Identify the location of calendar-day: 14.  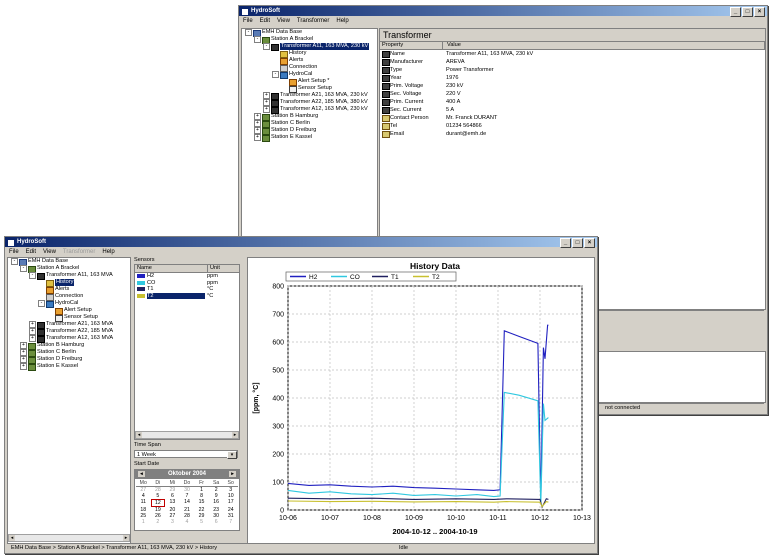
(187, 503).